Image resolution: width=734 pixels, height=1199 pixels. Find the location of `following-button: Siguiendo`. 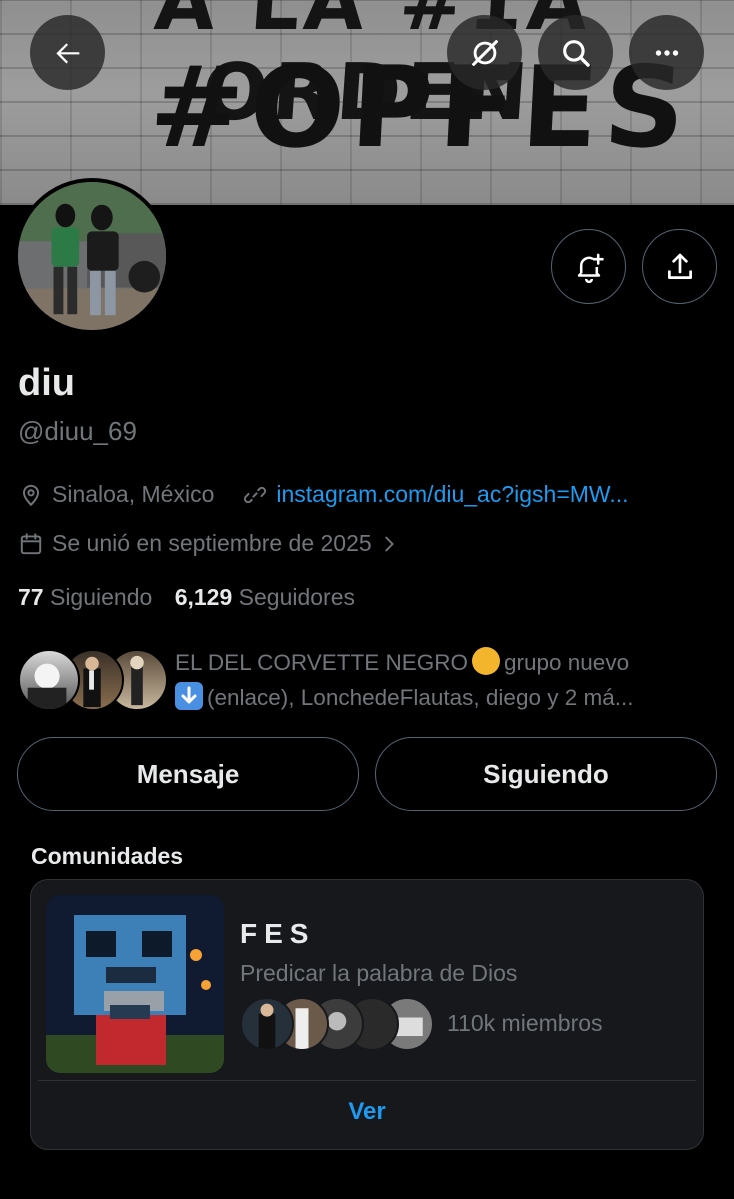

following-button: Siguiendo is located at coordinates (546, 774).